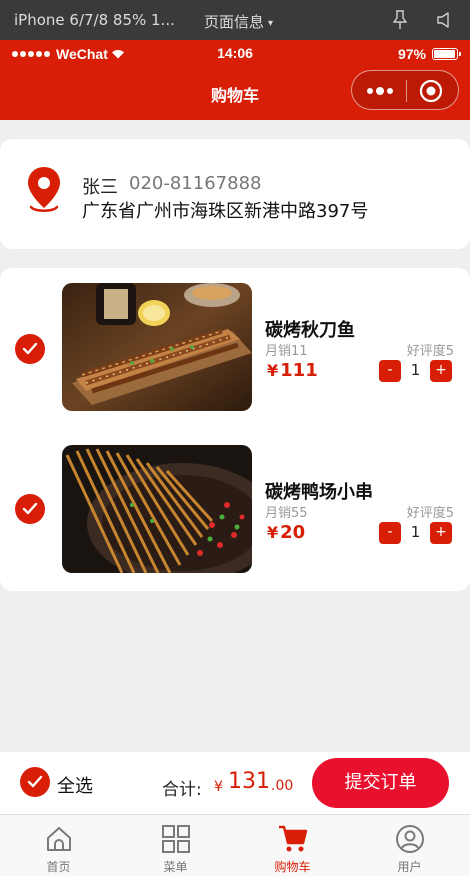  Describe the element at coordinates (431, 91) in the screenshot. I see `close-miniprogram-icon` at that location.